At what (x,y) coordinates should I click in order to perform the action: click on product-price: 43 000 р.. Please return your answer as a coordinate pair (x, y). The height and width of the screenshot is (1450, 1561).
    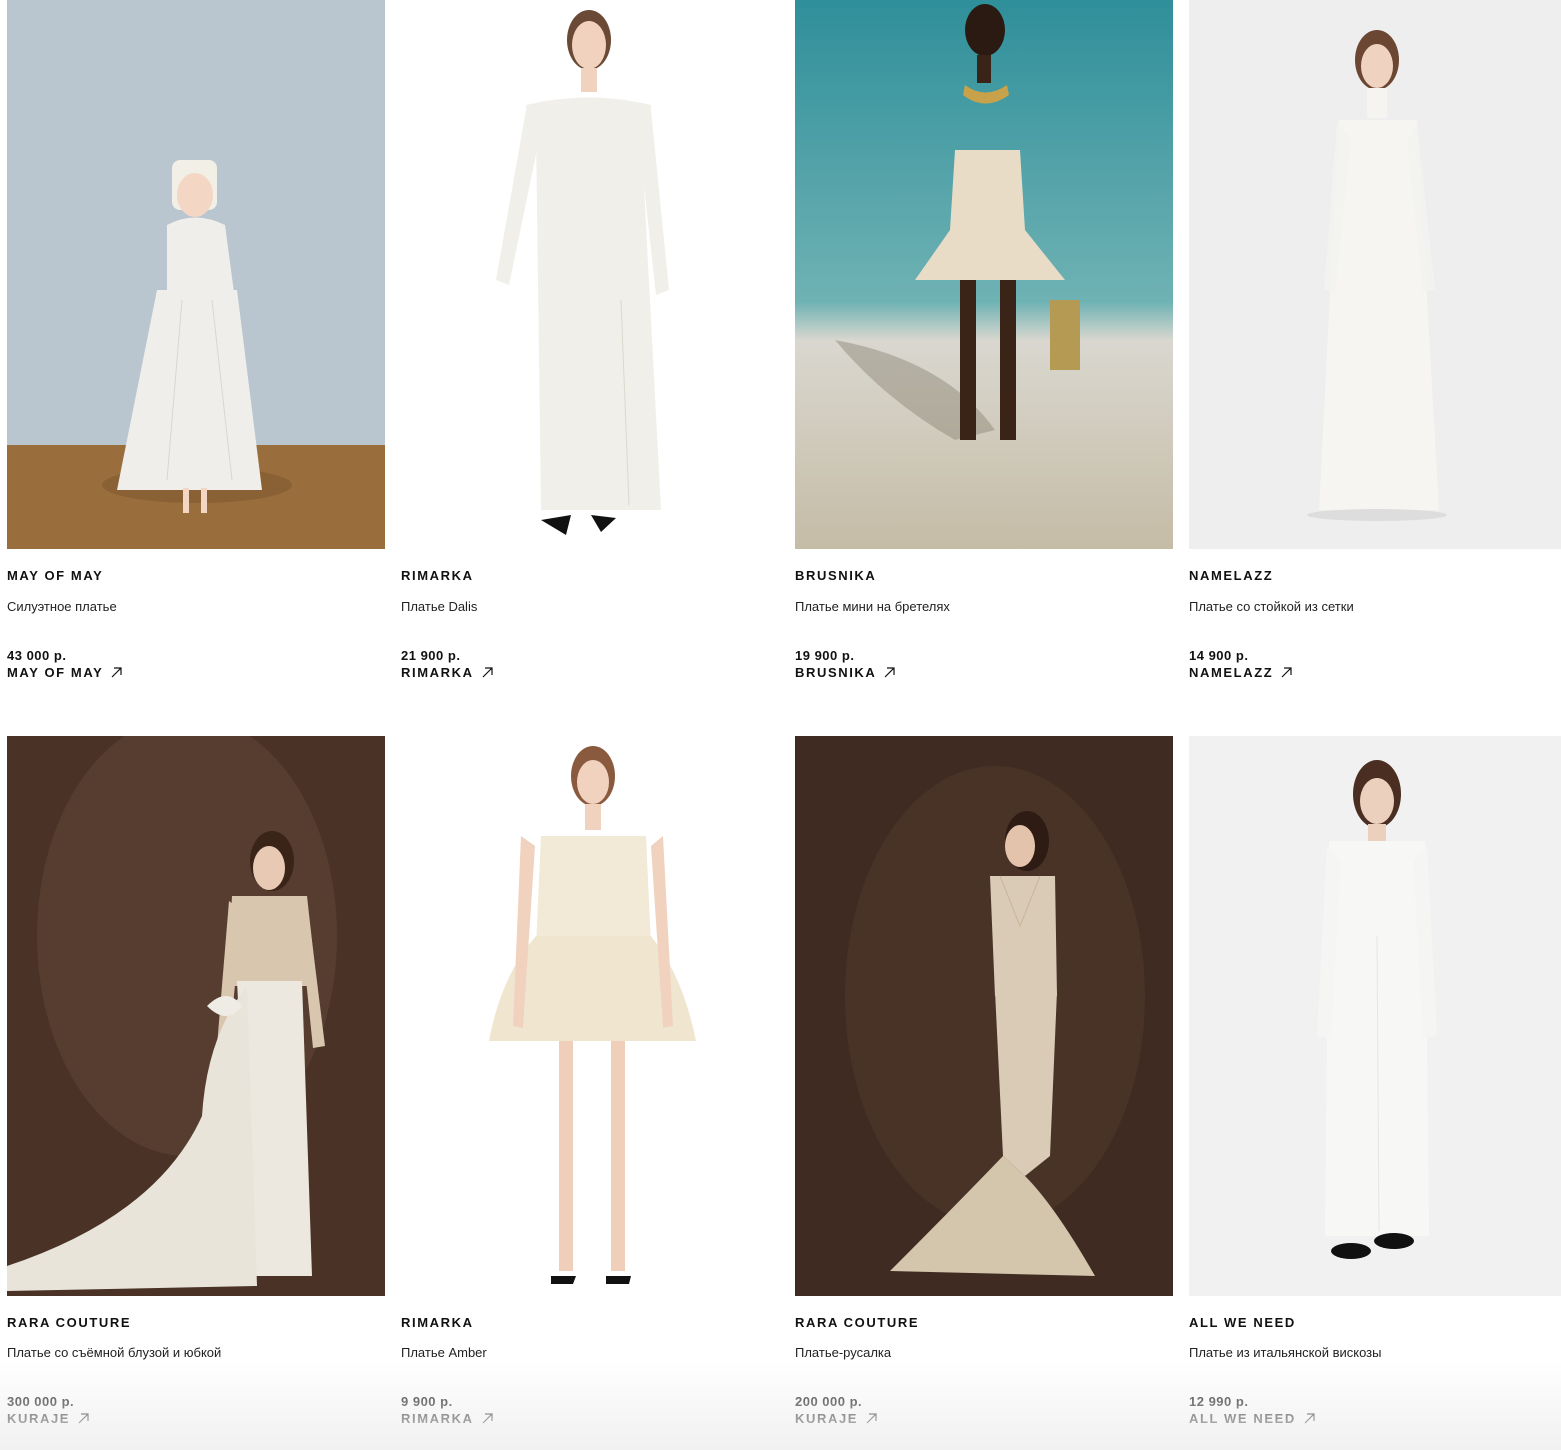
    Looking at the image, I should click on (37, 655).